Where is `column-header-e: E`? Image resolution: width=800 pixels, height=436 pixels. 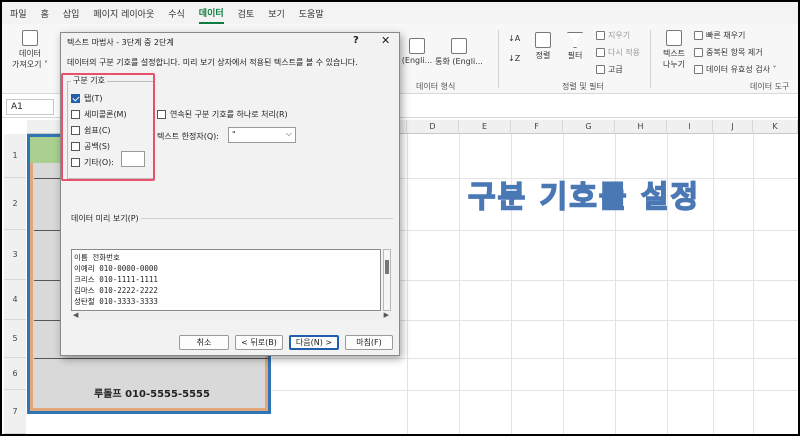
column-header-e: E is located at coordinates (485, 127).